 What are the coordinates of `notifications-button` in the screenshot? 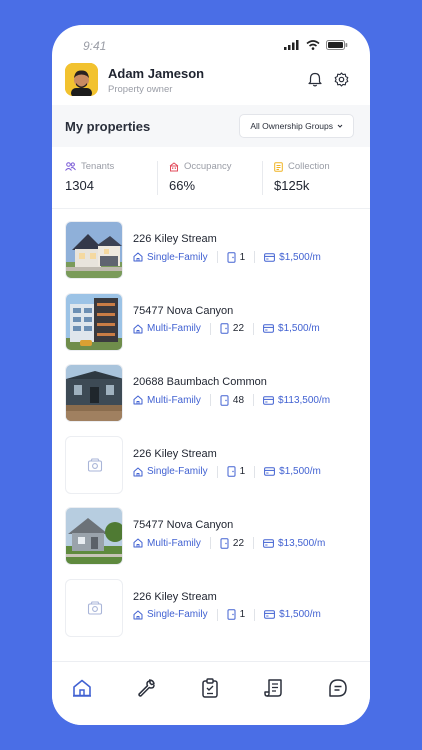 It's located at (315, 79).